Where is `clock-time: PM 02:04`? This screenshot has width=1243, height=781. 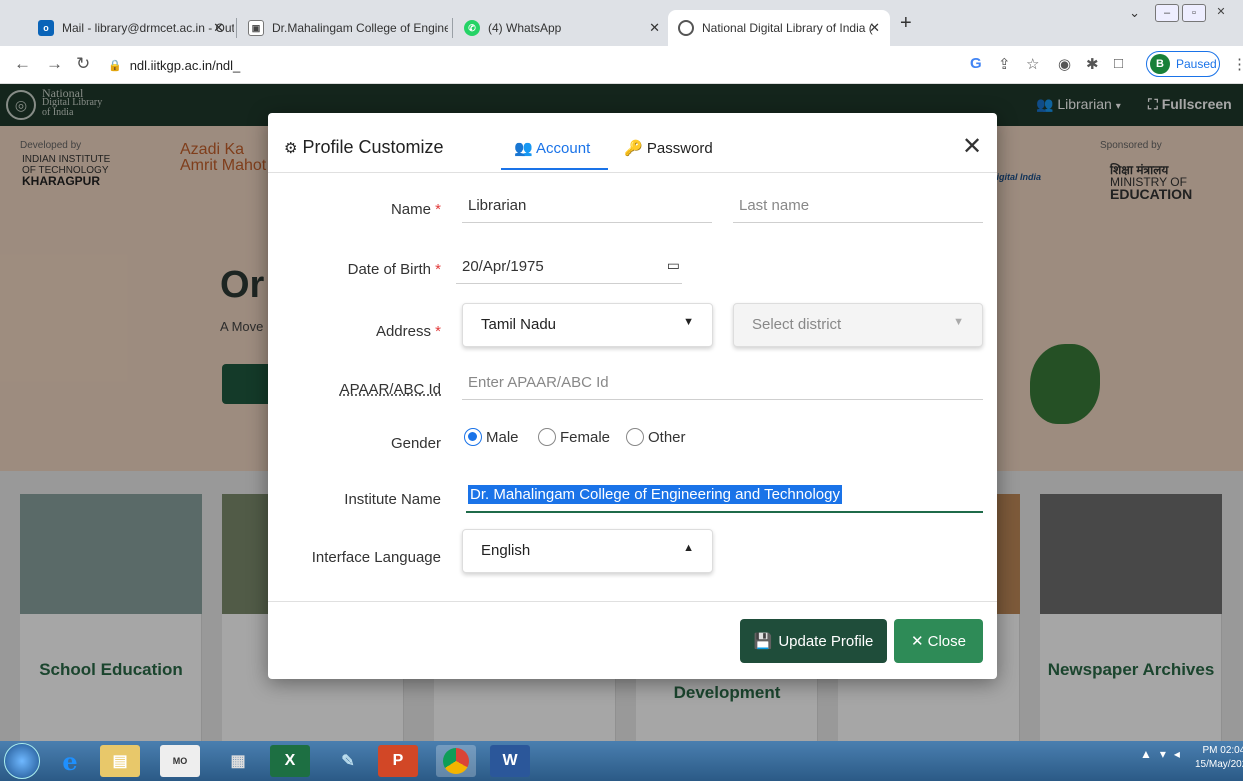
clock-time: PM 02:04 is located at coordinates (1222, 750).